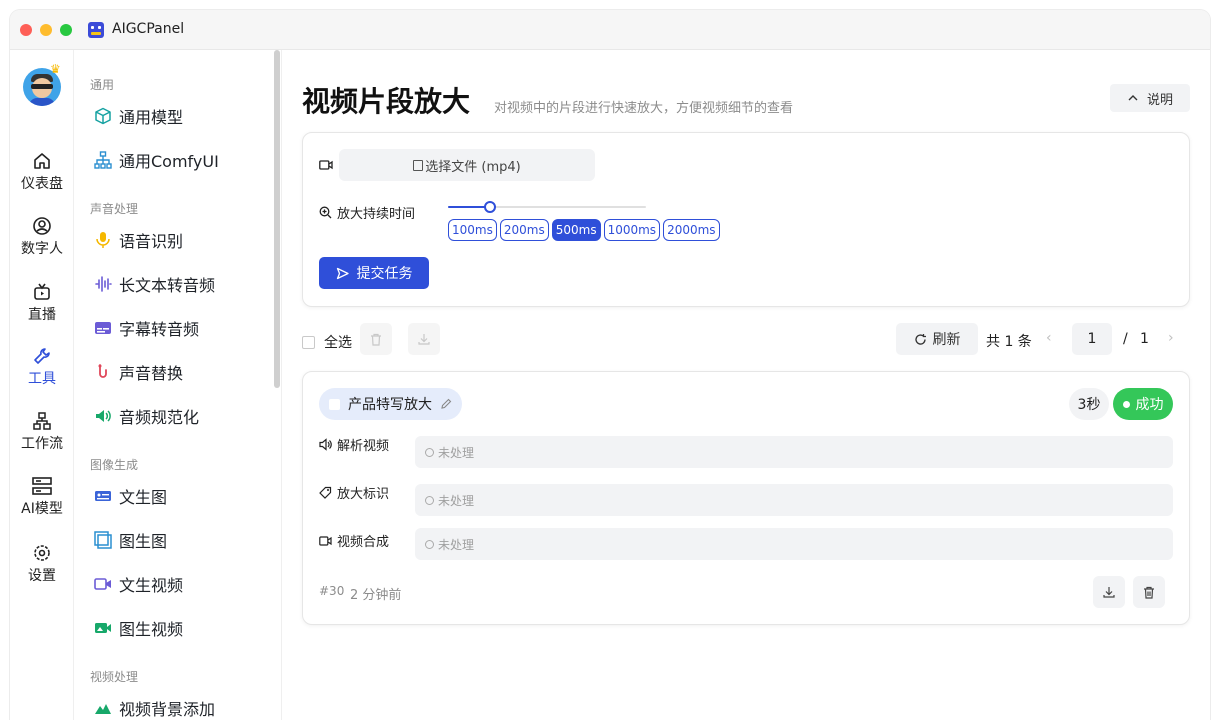 Image resolution: width=1220 pixels, height=720 pixels. What do you see at coordinates (42, 444) in the screenshot?
I see `rail-label: 工作流` at bounding box center [42, 444].